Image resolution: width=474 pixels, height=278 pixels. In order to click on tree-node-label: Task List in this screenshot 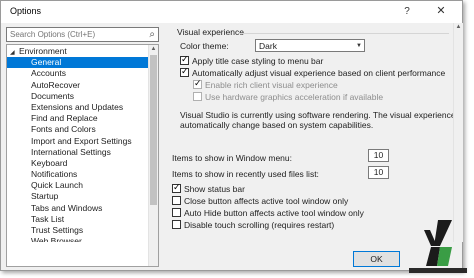, I will do `click(48, 218)`.